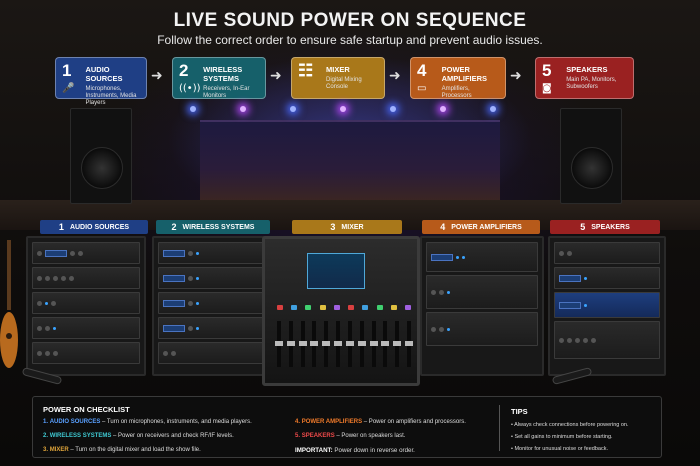 The width and height of the screenshot is (700, 466). I want to click on checklist-item-number: 2., so click(46, 436).